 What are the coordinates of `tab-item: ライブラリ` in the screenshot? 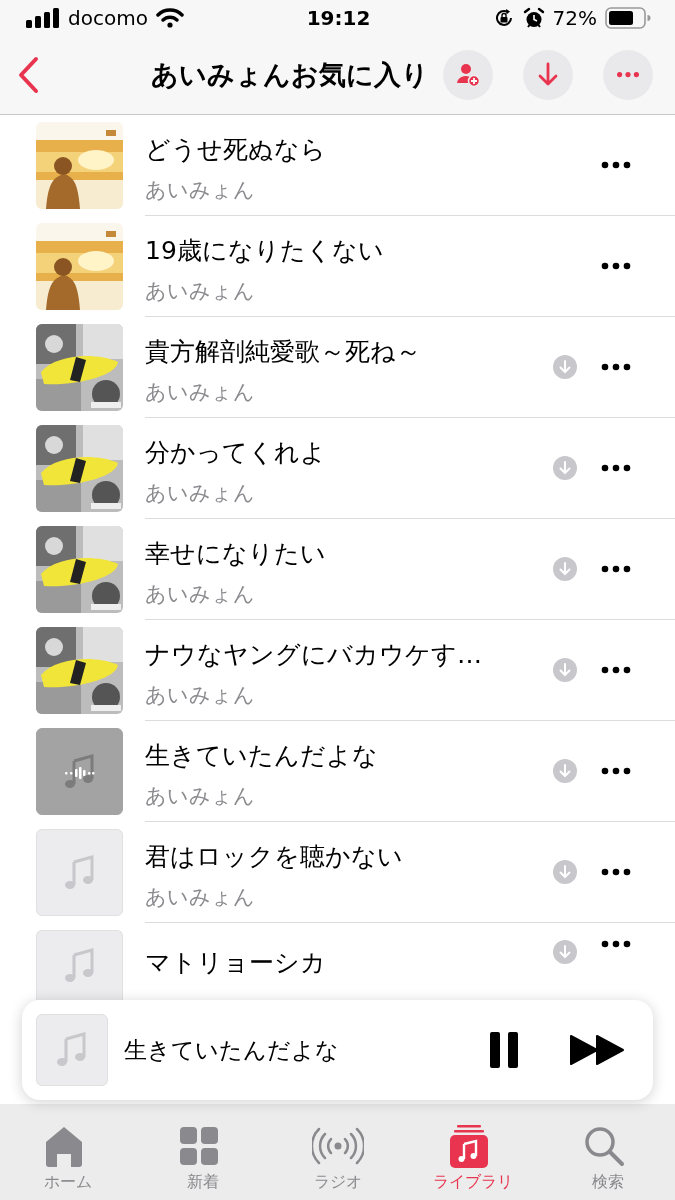 It's located at (472, 1162).